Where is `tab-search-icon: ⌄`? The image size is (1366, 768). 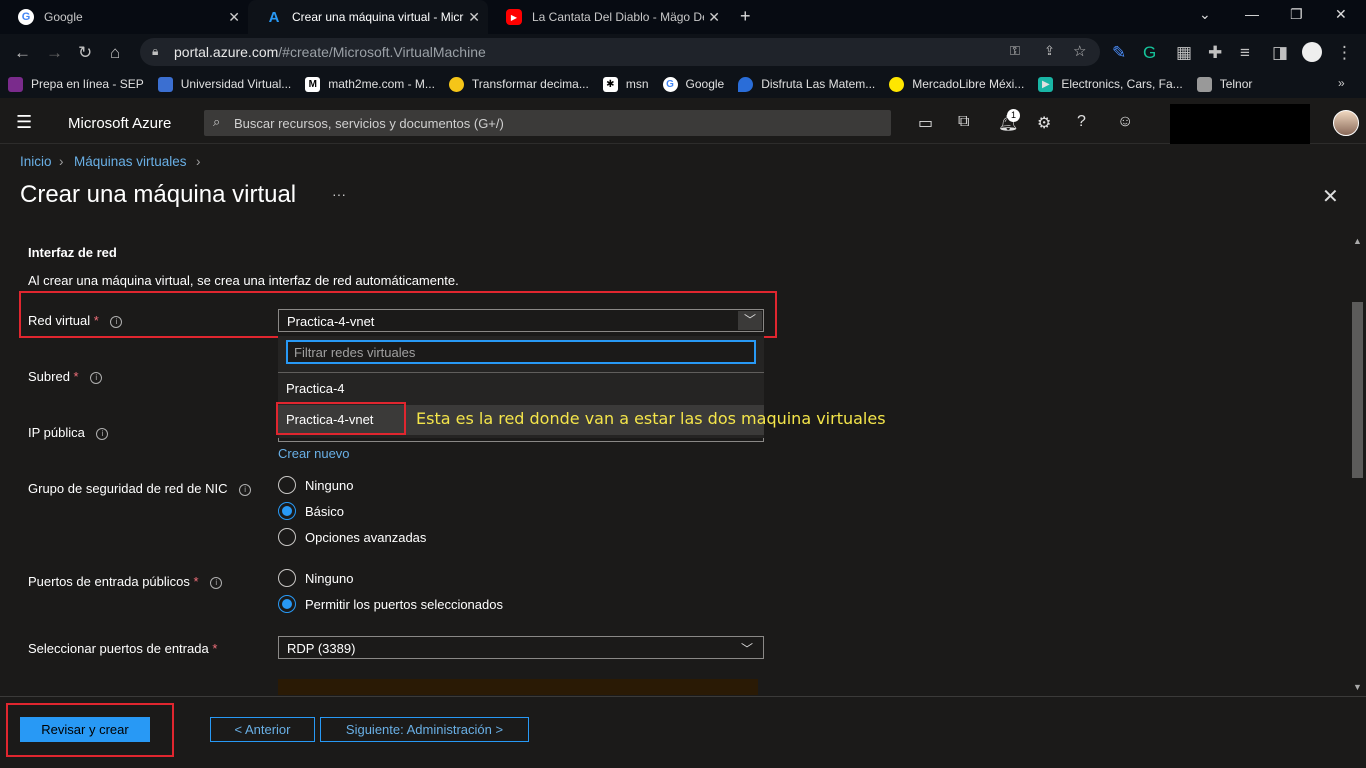
tab-search-icon: ⌄ is located at coordinates (1205, 14).